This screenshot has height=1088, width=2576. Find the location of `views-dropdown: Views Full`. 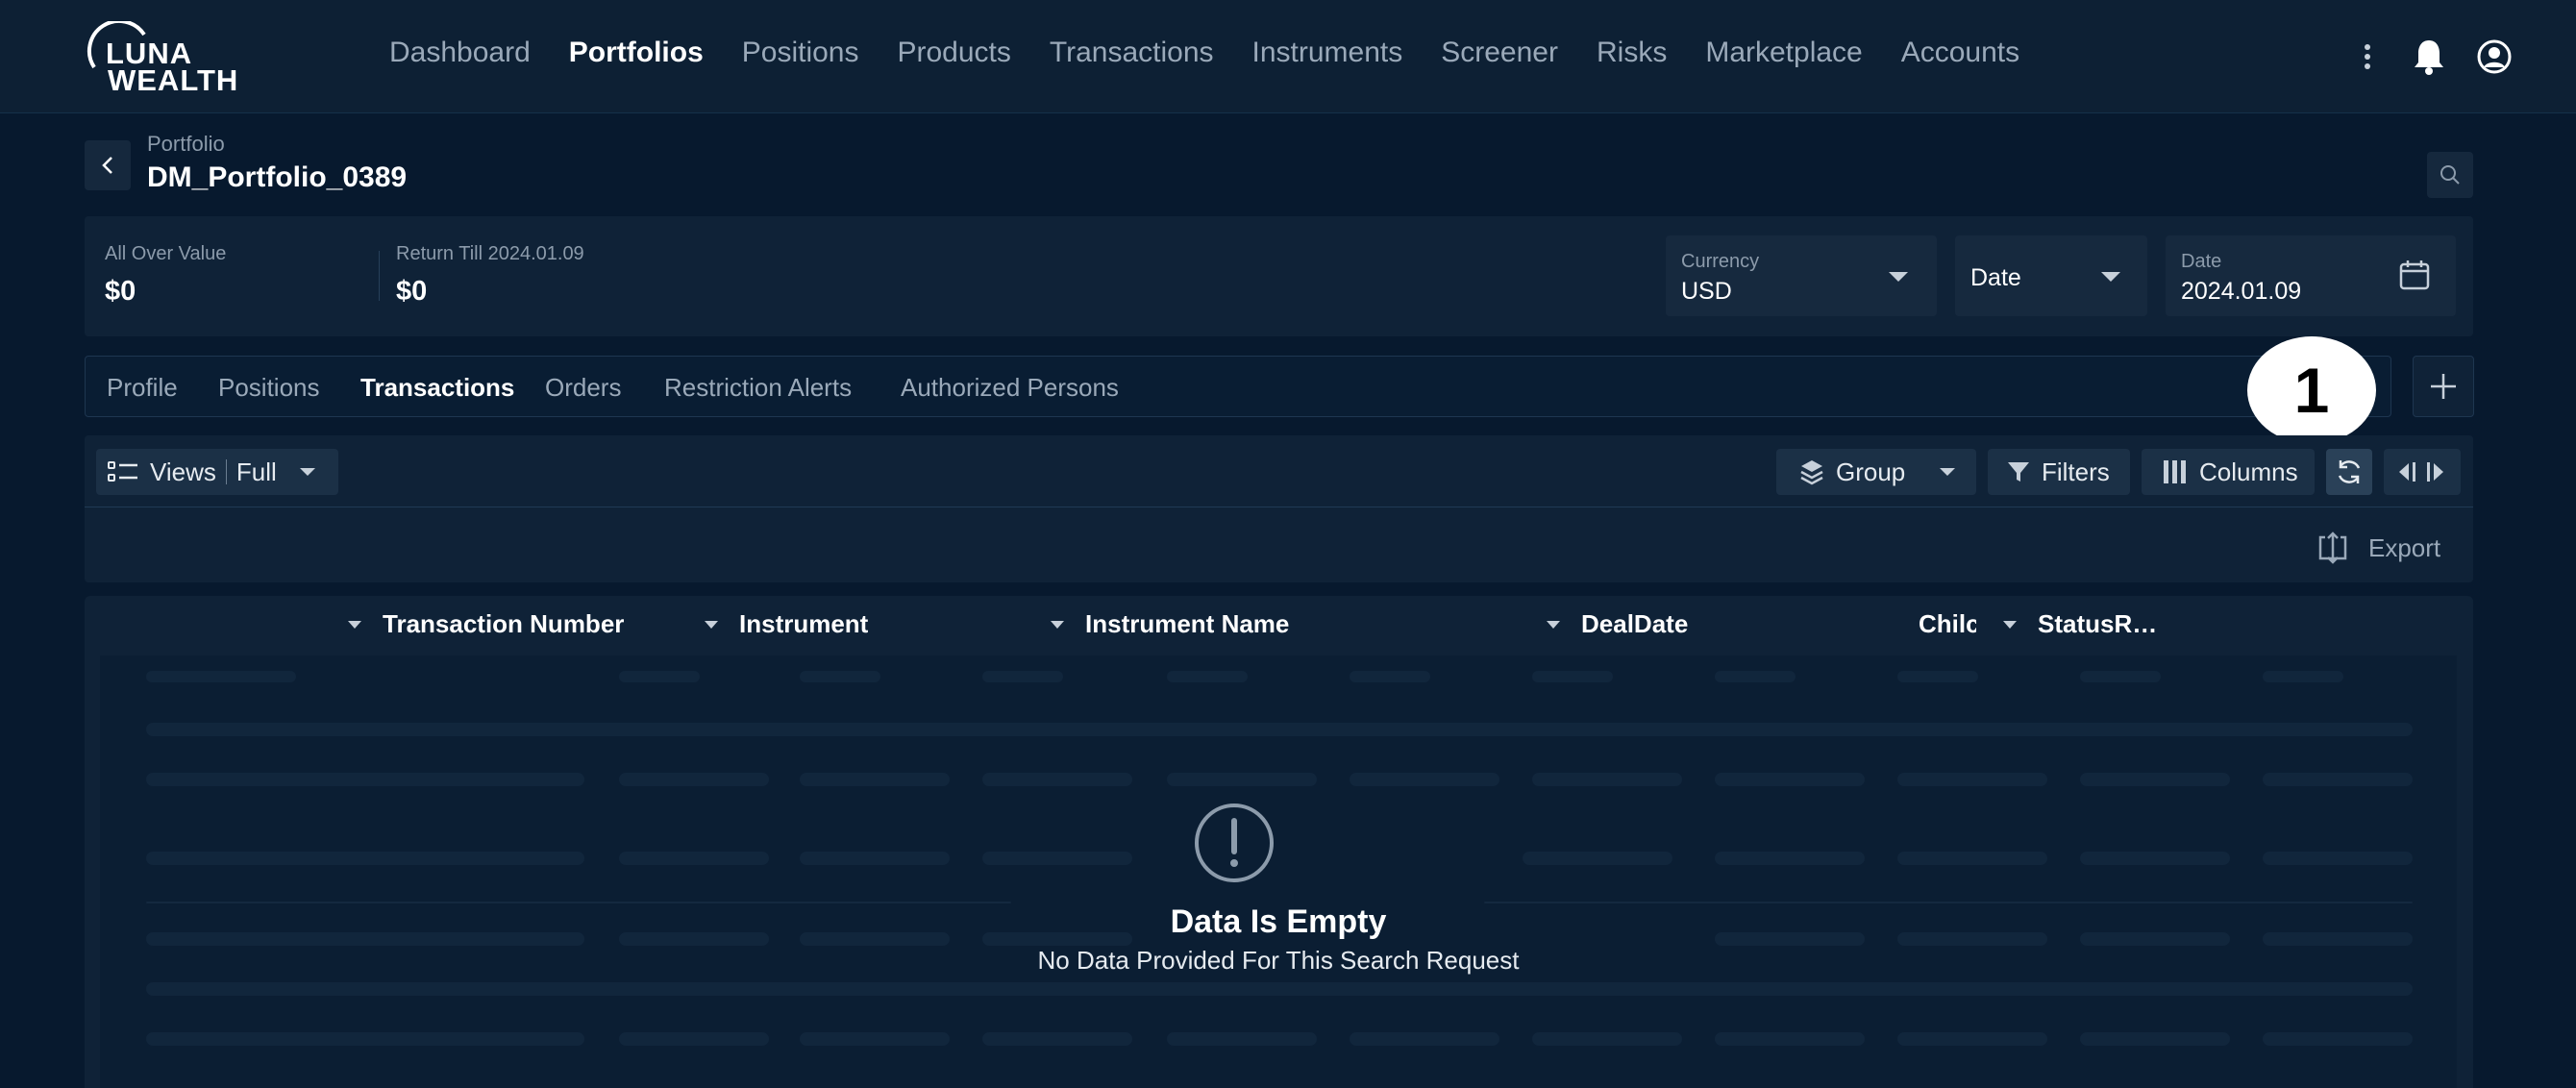

views-dropdown: Views Full is located at coordinates (217, 472).